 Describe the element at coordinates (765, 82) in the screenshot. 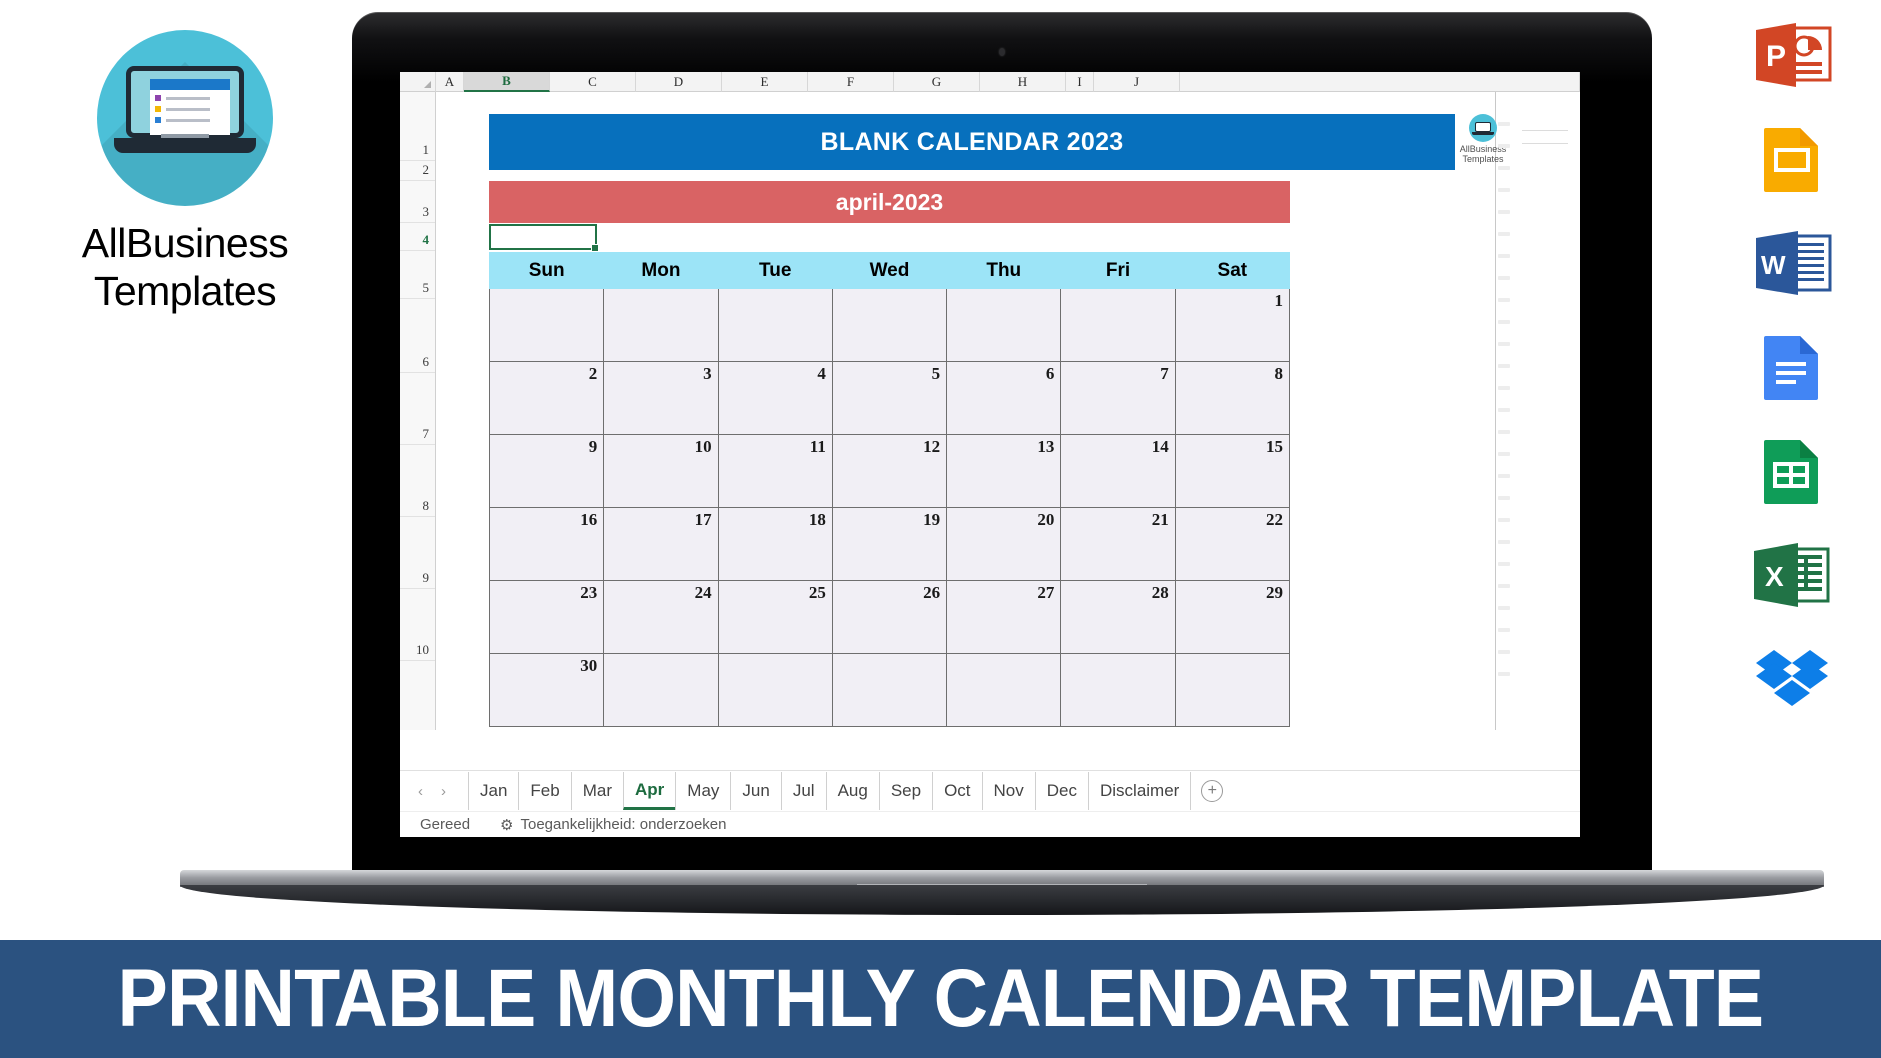

I see `column-header-e: E` at that location.